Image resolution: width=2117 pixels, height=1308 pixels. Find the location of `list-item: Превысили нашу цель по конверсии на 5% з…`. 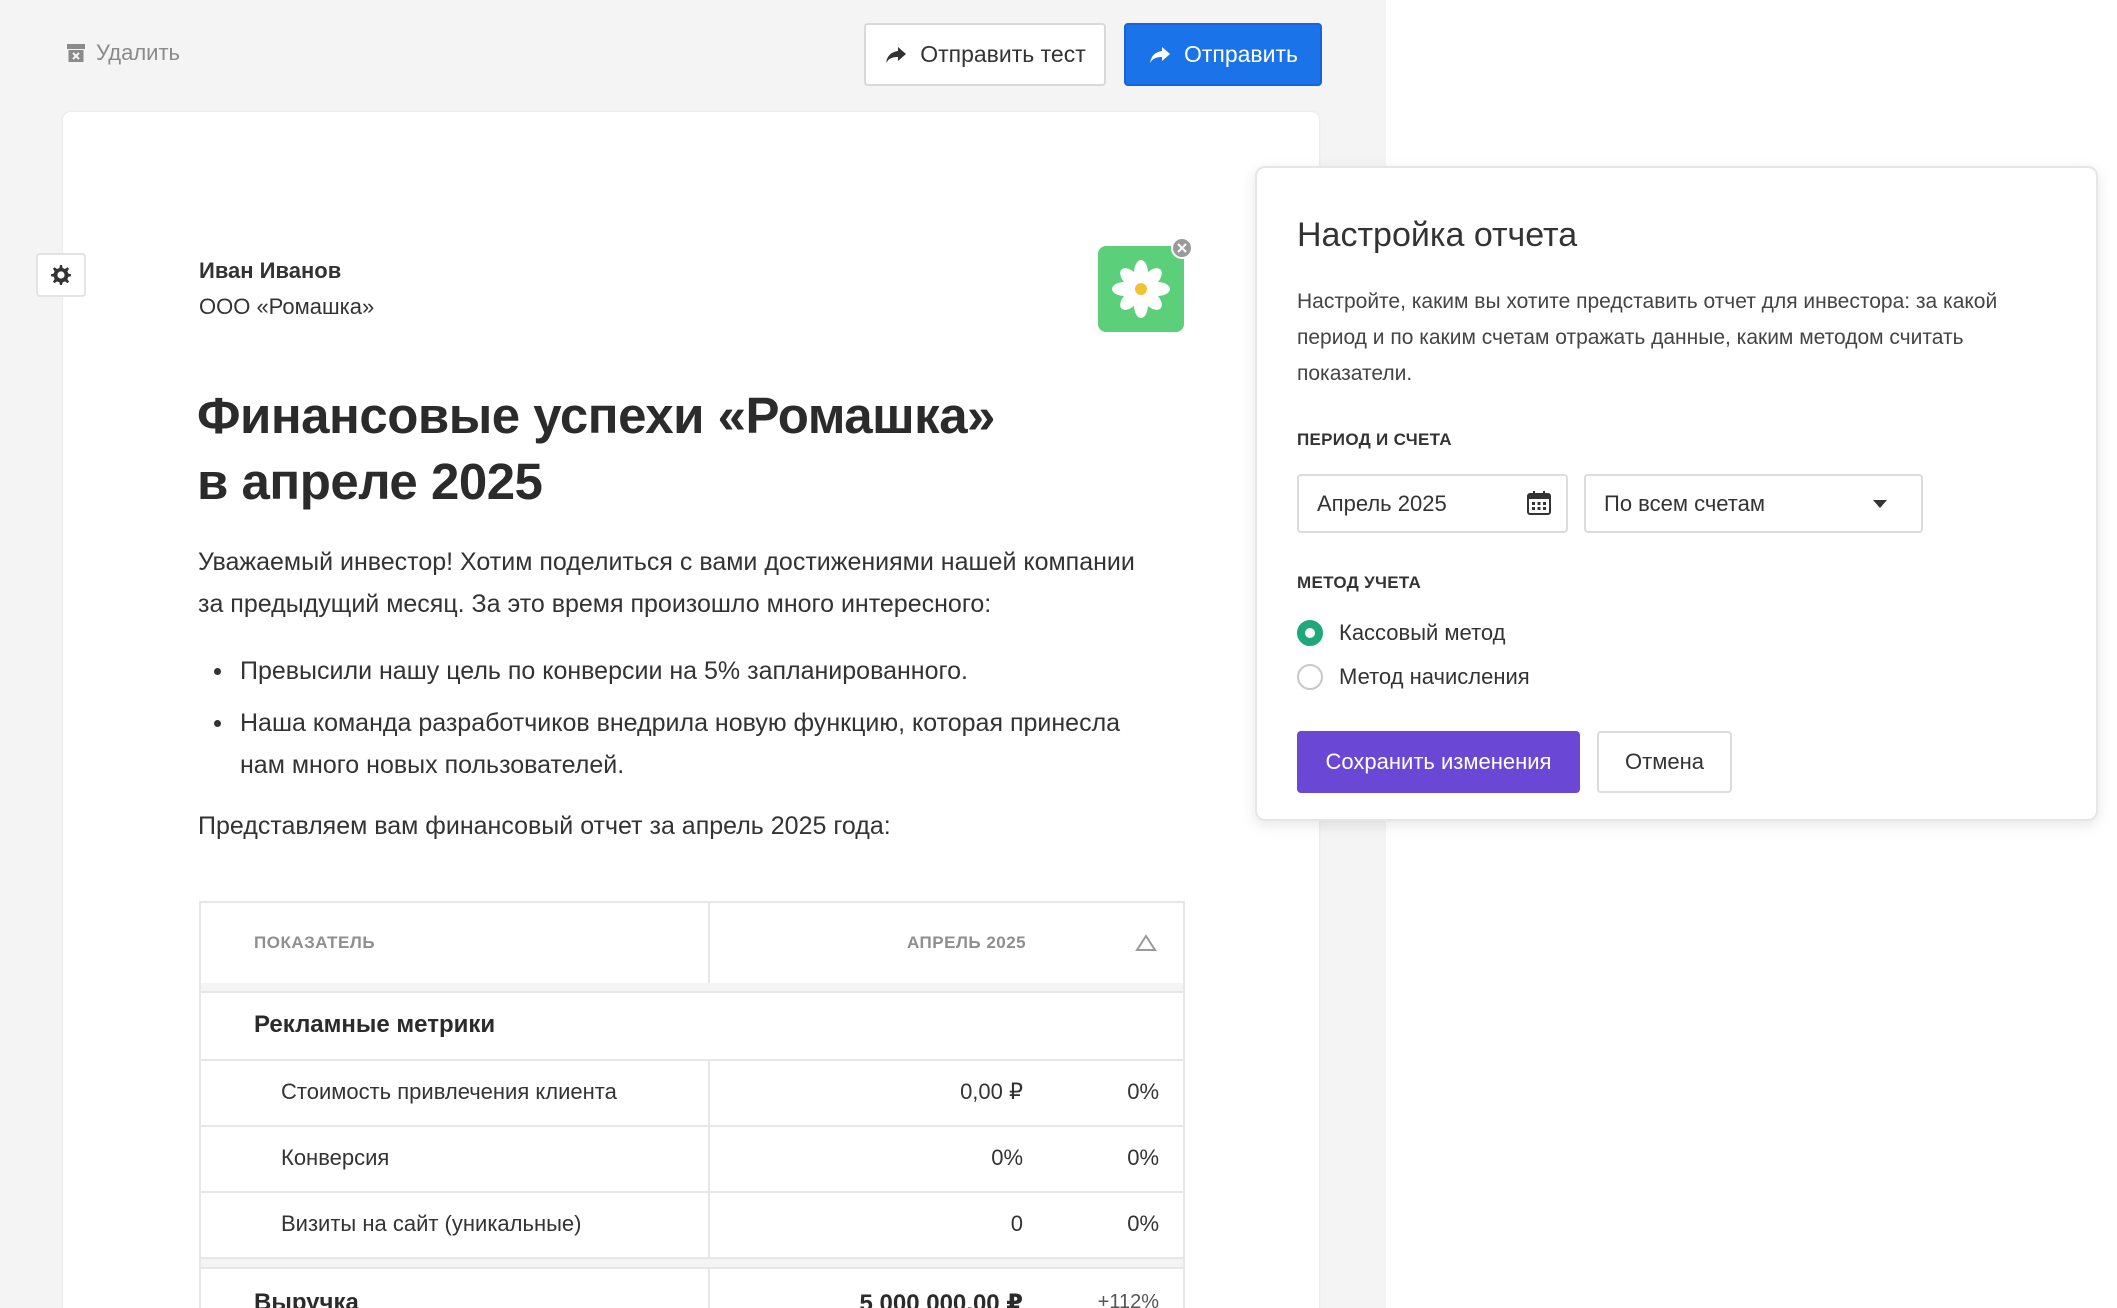

list-item: Превысили нашу цель по конверсии на 5% з… is located at coordinates (698, 671).